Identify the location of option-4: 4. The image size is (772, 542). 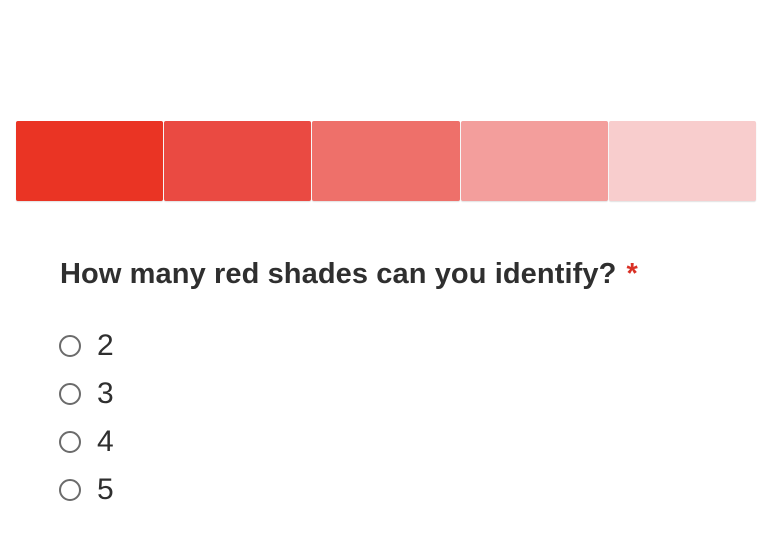
(86, 442).